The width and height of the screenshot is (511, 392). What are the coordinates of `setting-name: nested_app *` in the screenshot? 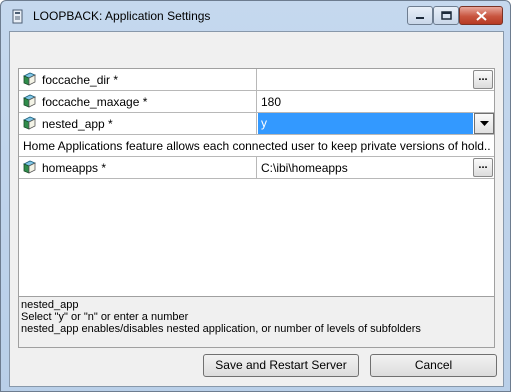 It's located at (77, 124).